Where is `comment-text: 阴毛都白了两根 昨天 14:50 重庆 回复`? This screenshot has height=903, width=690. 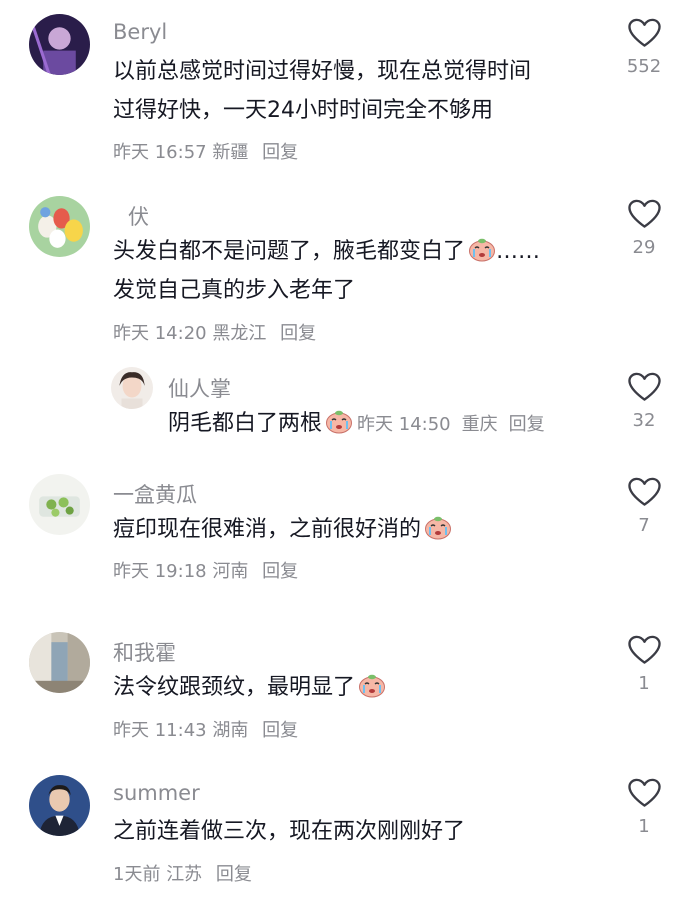 comment-text: 阴毛都白了两根 昨天 14:50 重庆 回复 is located at coordinates (356, 424).